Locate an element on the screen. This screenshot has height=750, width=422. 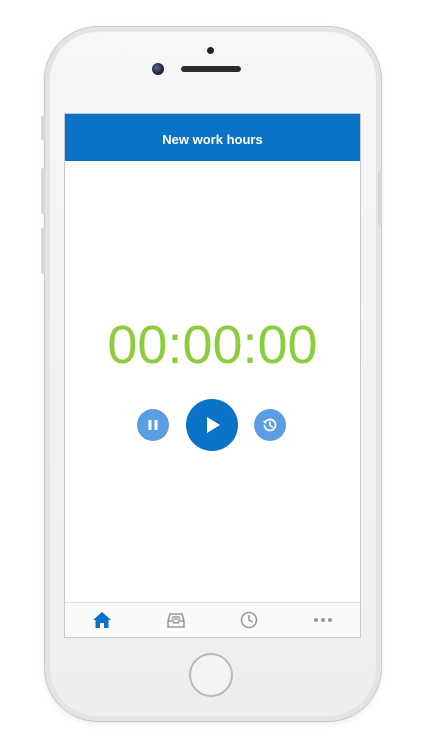
clock-icon is located at coordinates (249, 620).